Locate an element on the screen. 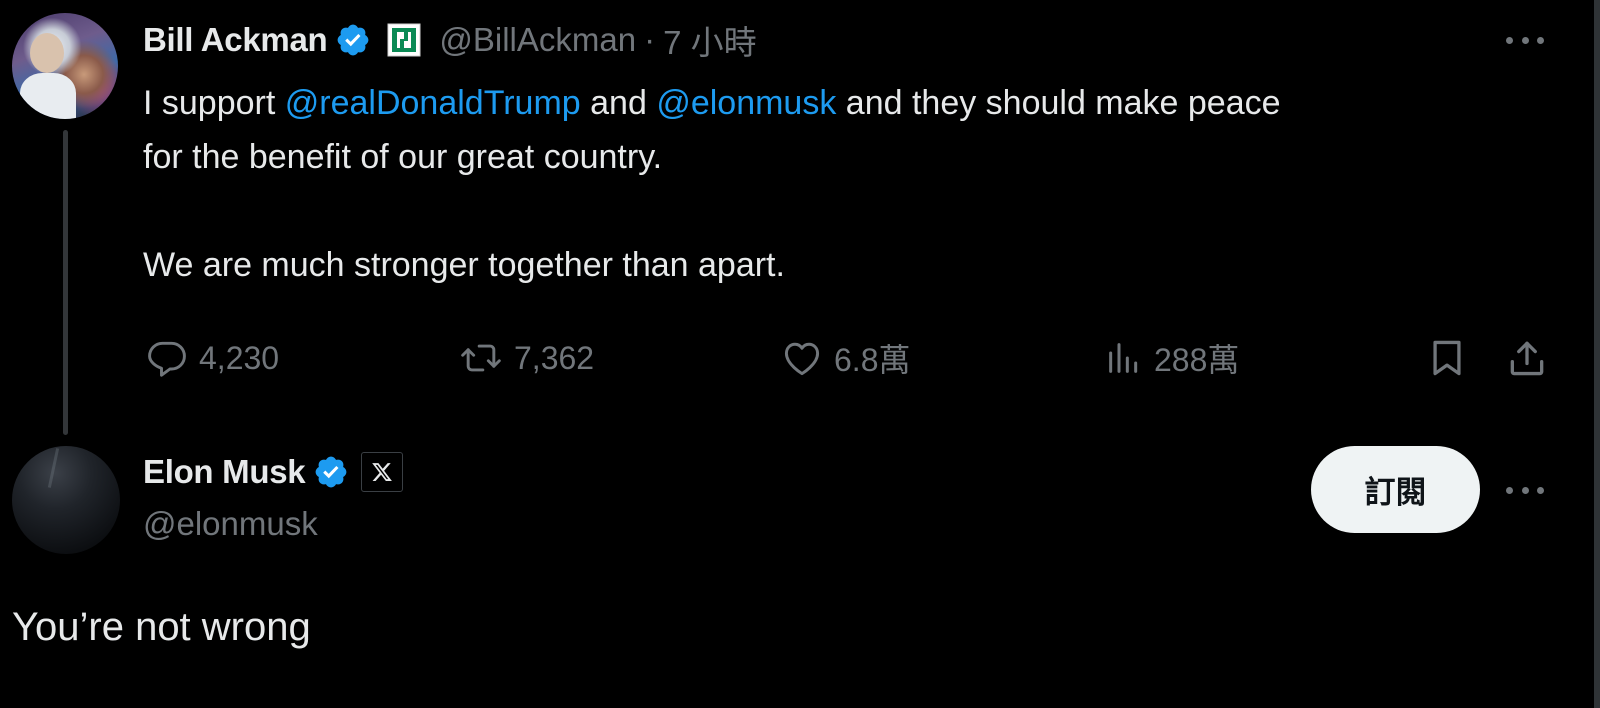 The height and width of the screenshot is (708, 1600). bookmark-icon is located at coordinates (1447, 358).